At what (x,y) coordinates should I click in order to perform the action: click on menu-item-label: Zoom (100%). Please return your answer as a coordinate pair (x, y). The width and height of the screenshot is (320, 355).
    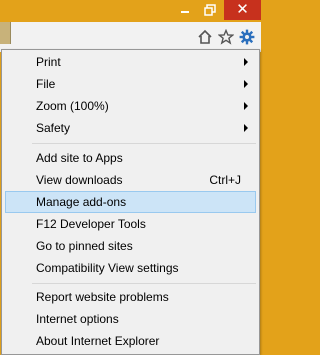
    Looking at the image, I should click on (72, 106).